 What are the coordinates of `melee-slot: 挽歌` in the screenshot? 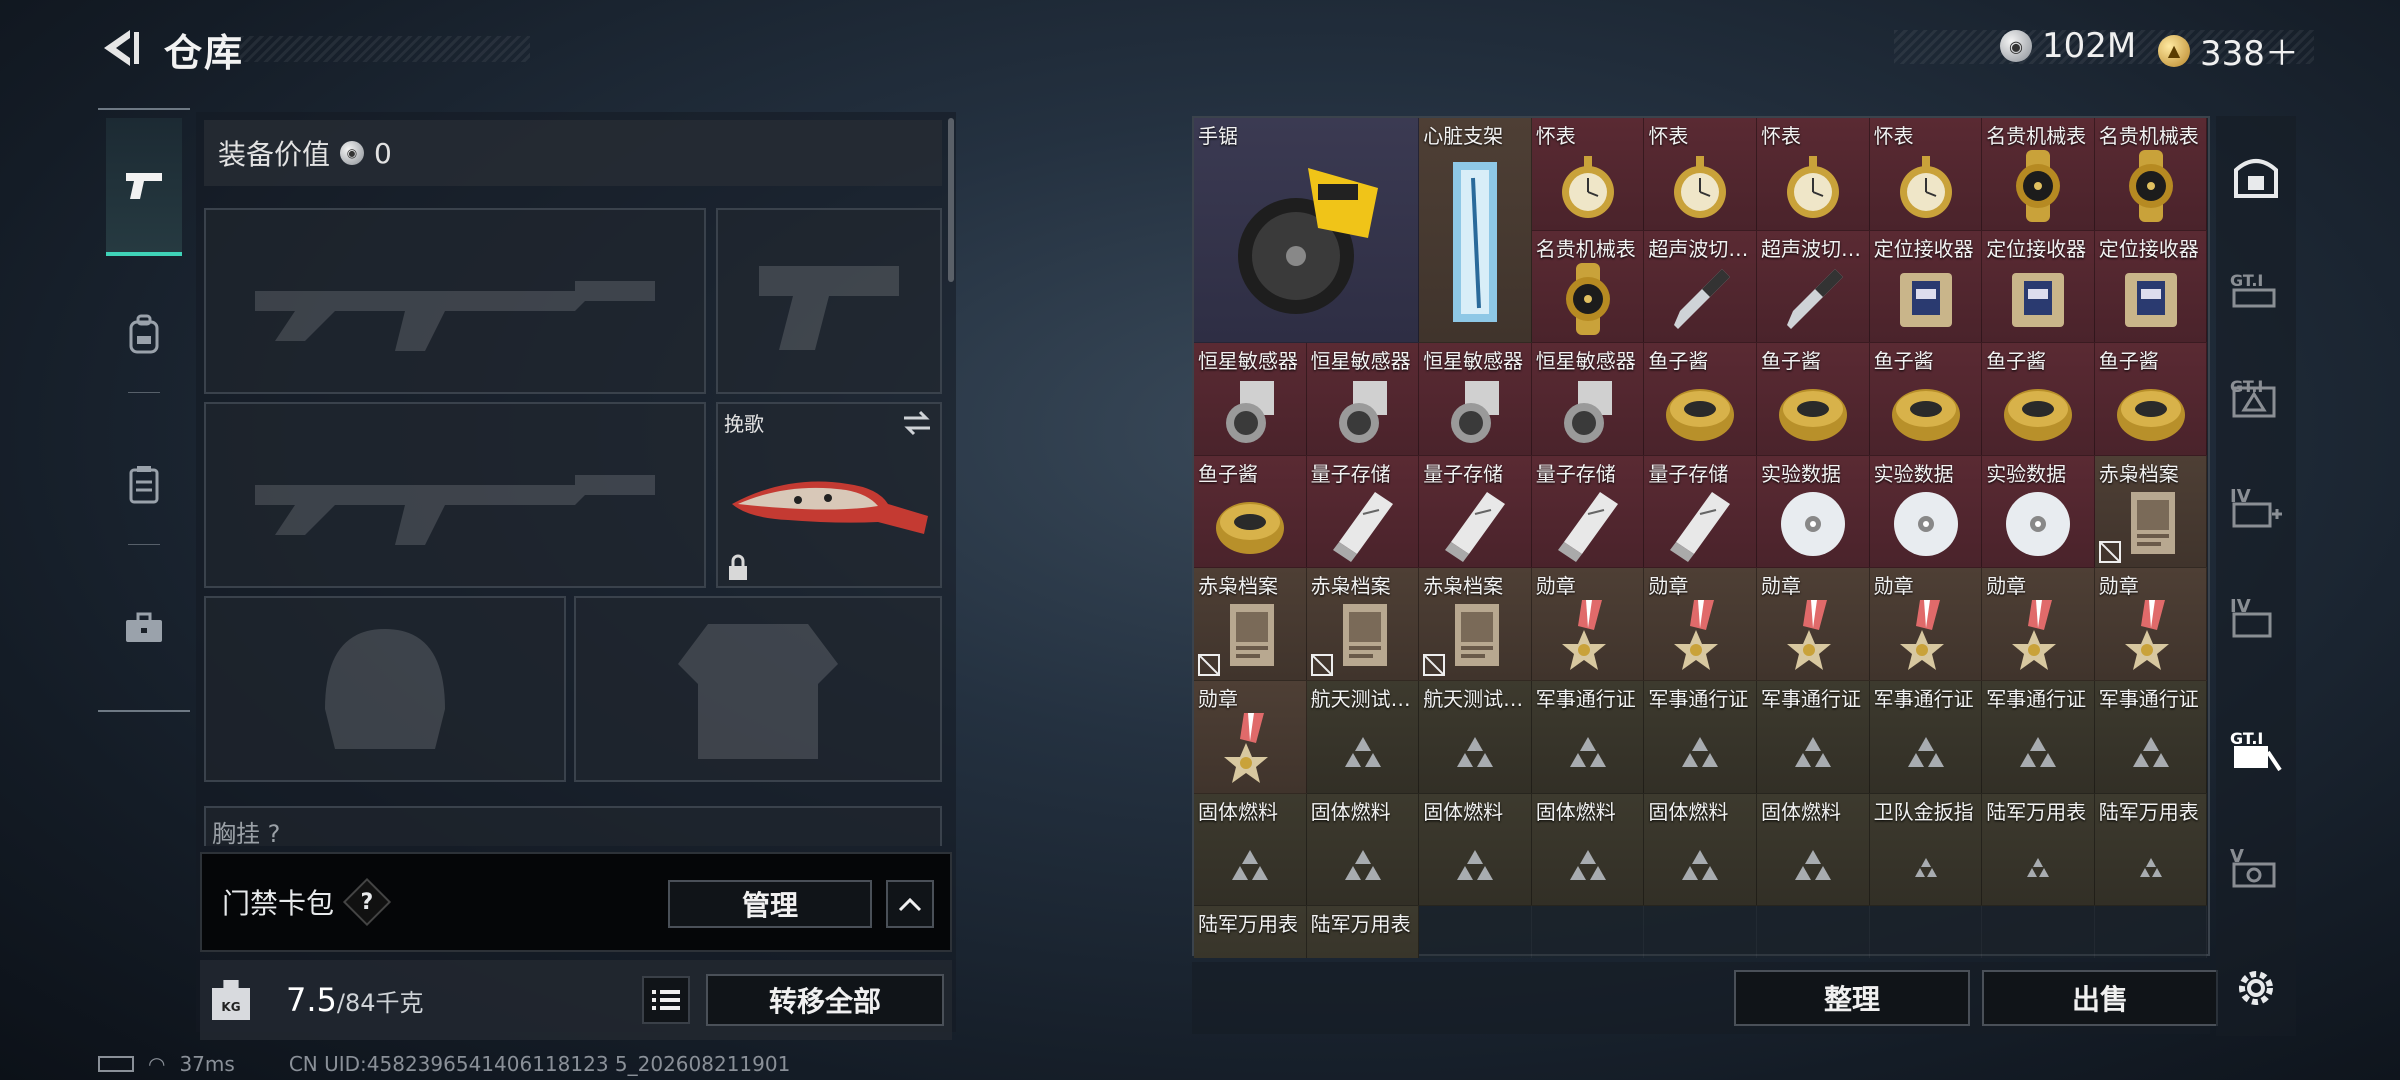 It's located at (829, 495).